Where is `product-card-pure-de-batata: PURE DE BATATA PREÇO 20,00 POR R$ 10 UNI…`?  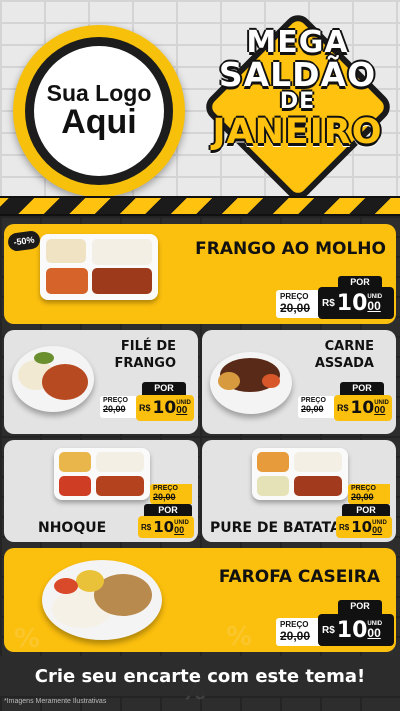 product-card-pure-de-batata: PURE DE BATATA PREÇO 20,00 POR R$ 10 UNI… is located at coordinates (299, 491).